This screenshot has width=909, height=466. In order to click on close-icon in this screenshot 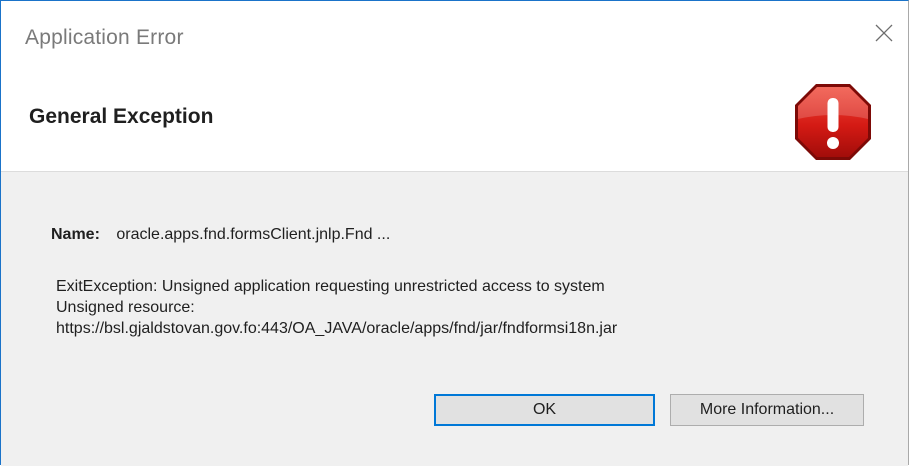, I will do `click(884, 33)`.